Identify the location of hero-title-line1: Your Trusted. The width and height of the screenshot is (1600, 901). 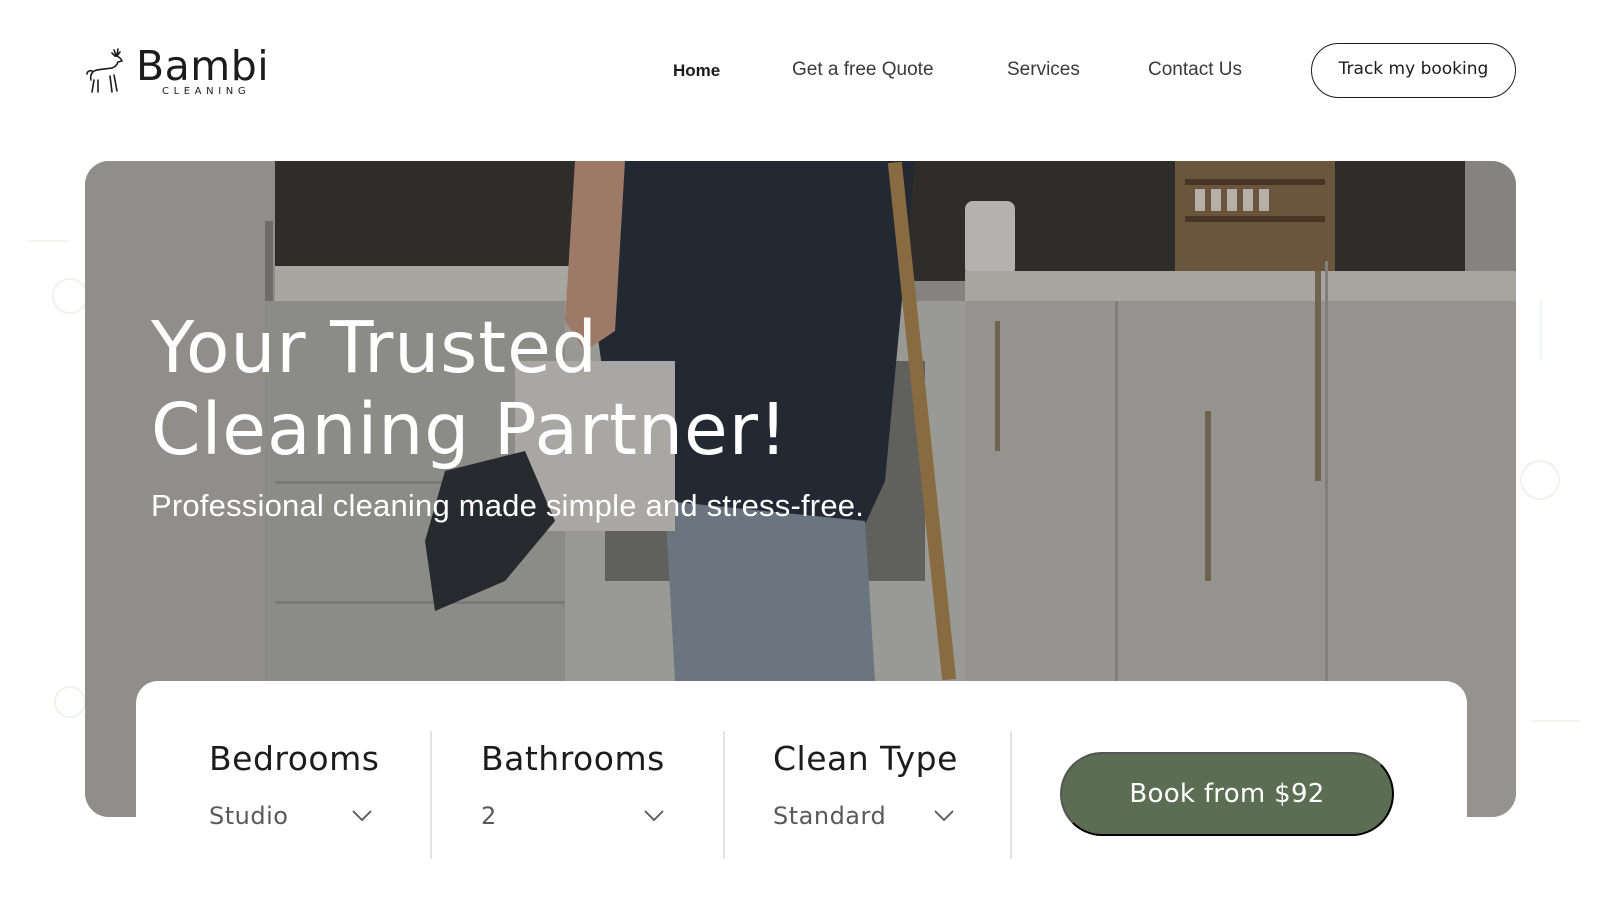
(374, 347).